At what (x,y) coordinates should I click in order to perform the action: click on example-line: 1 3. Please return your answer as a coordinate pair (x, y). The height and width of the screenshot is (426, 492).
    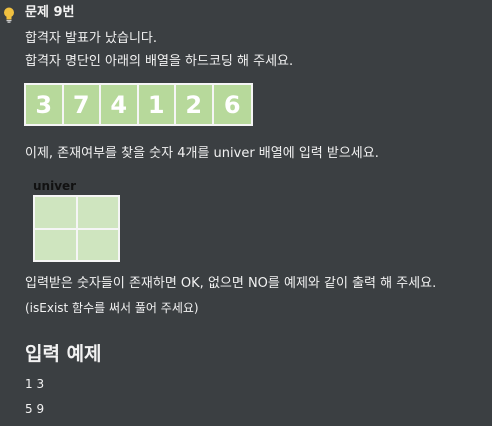
    Looking at the image, I should click on (35, 384).